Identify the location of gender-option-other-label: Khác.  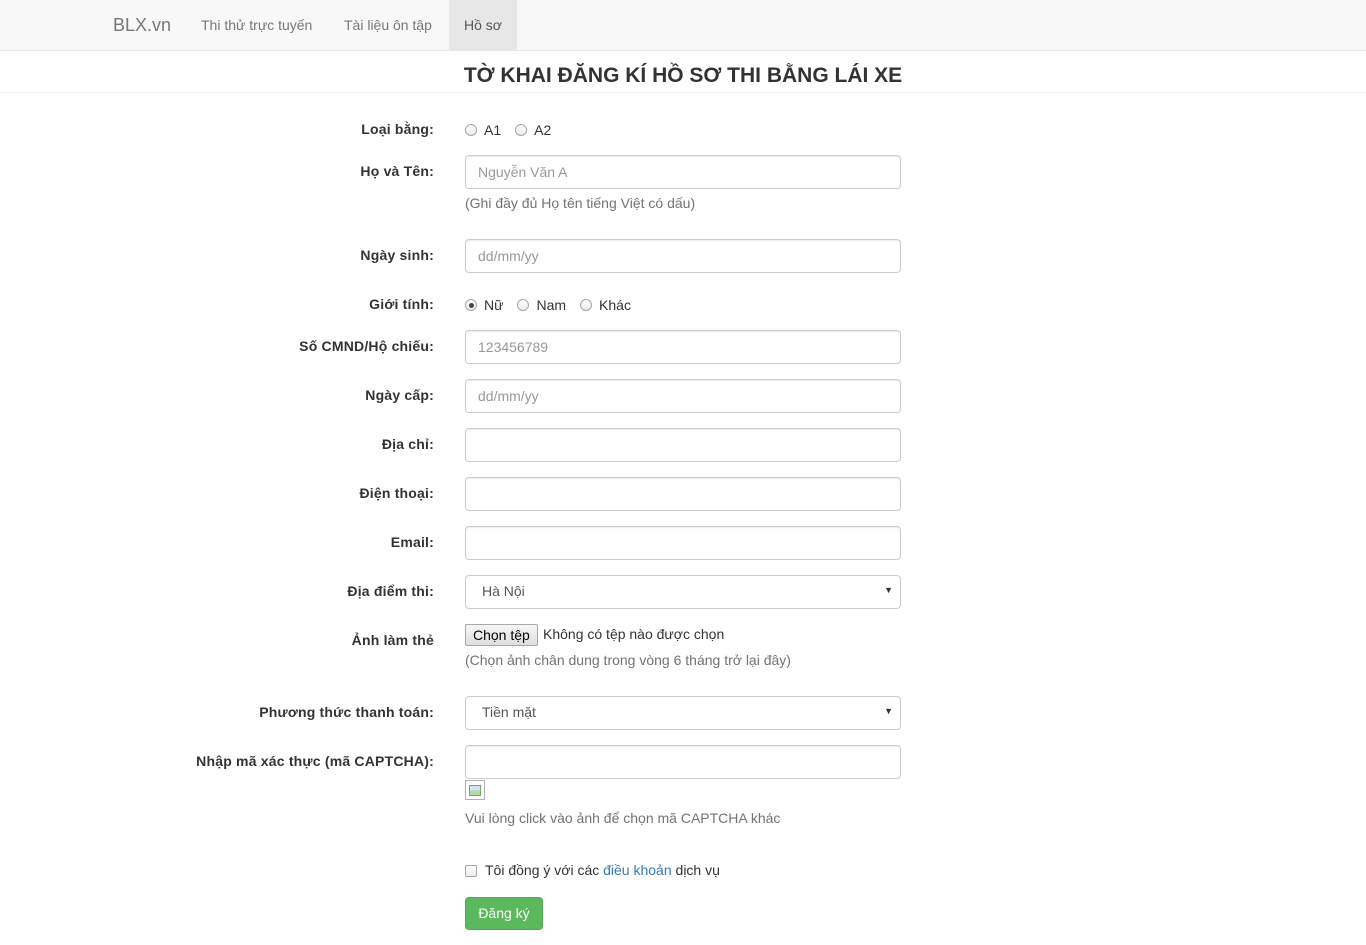
(615, 305).